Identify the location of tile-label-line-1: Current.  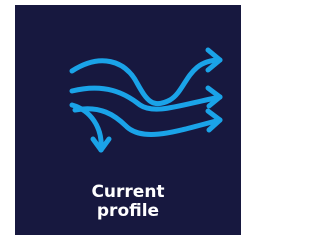
(128, 192).